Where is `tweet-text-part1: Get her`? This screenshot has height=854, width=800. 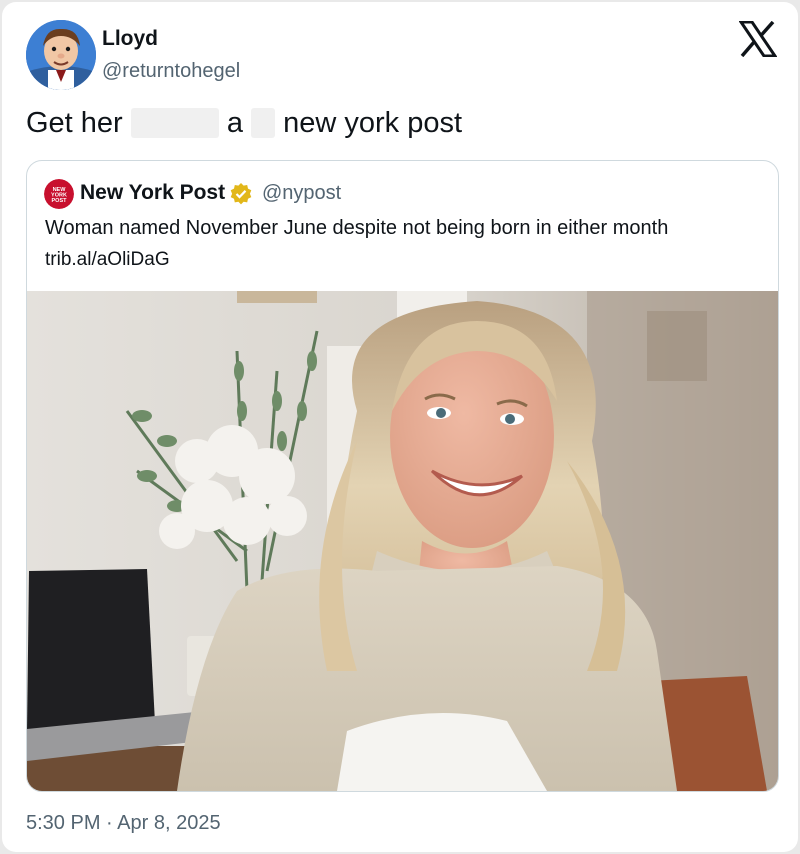
tweet-text-part1: Get her is located at coordinates (78, 123).